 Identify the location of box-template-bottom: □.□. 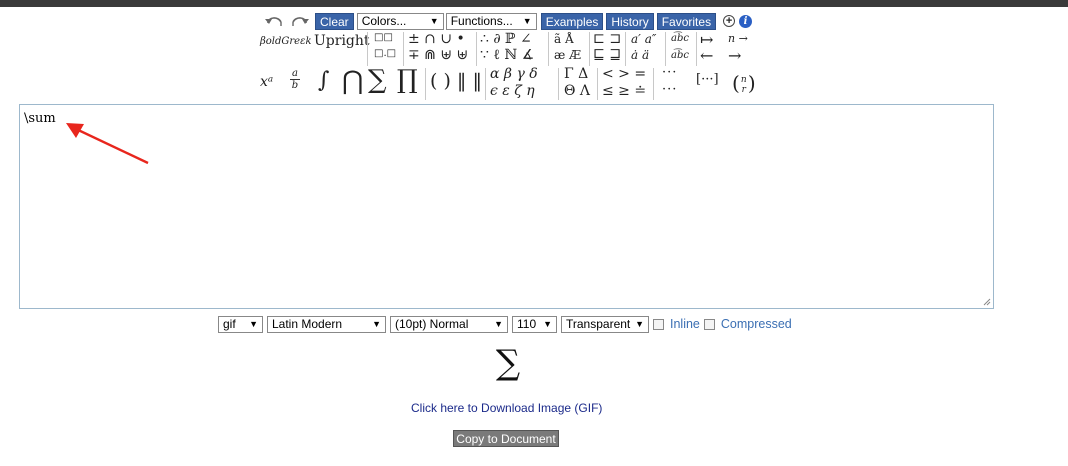
(385, 53).